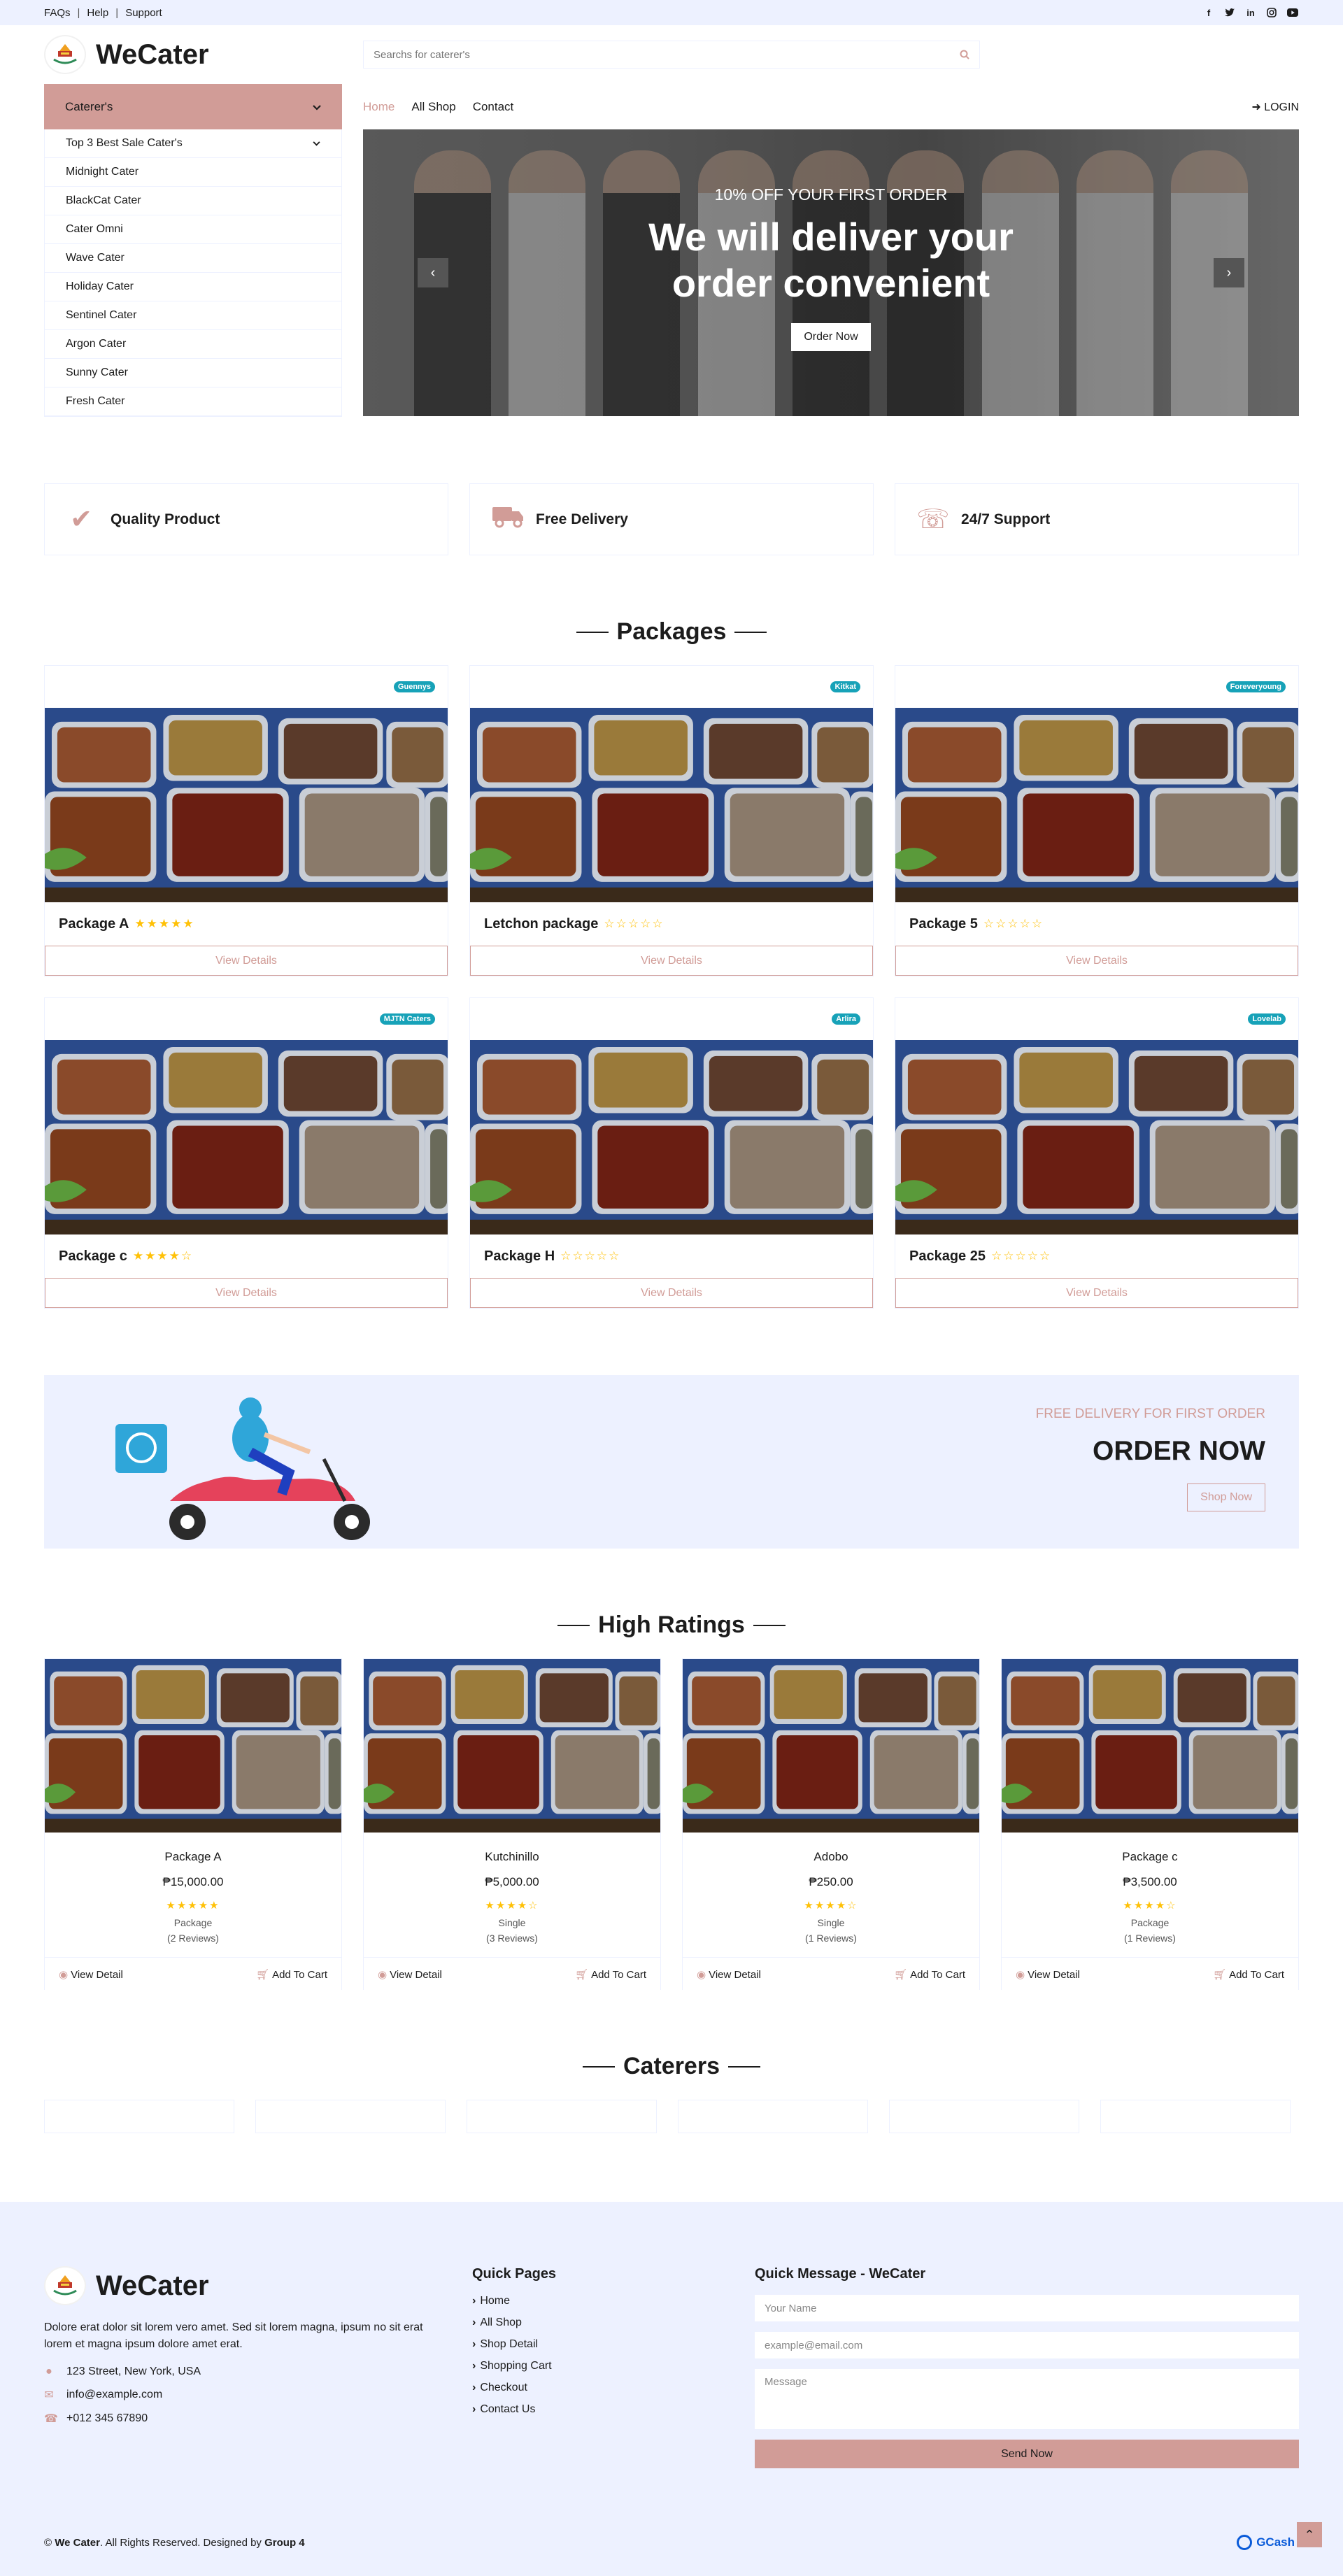  I want to click on send-now-button: Send Now, so click(1027, 2454).